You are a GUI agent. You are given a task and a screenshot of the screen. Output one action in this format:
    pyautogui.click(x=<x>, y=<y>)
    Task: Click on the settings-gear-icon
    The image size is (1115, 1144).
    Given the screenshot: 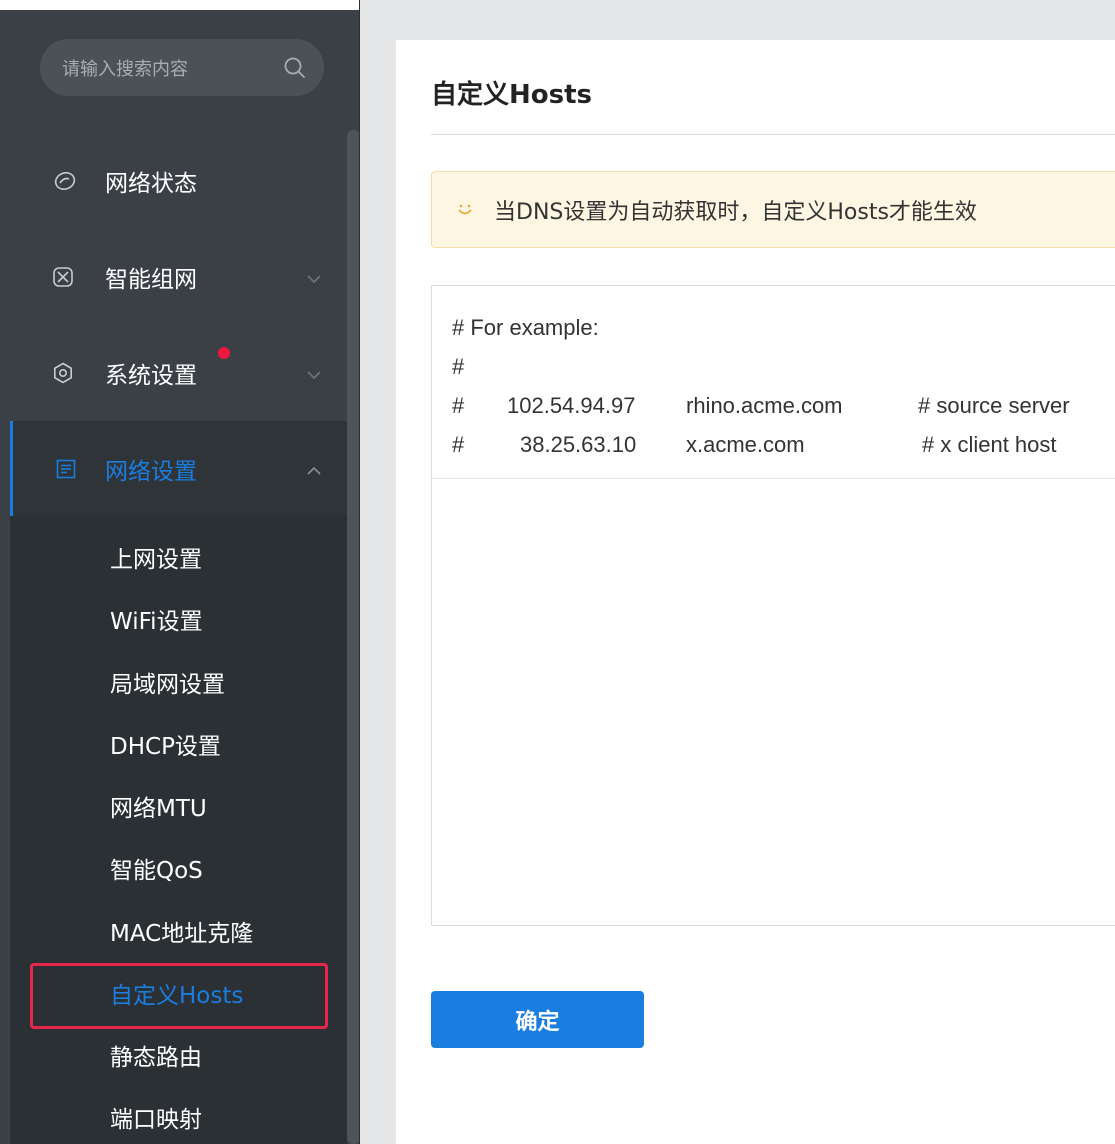 What is the action you would take?
    pyautogui.click(x=63, y=373)
    